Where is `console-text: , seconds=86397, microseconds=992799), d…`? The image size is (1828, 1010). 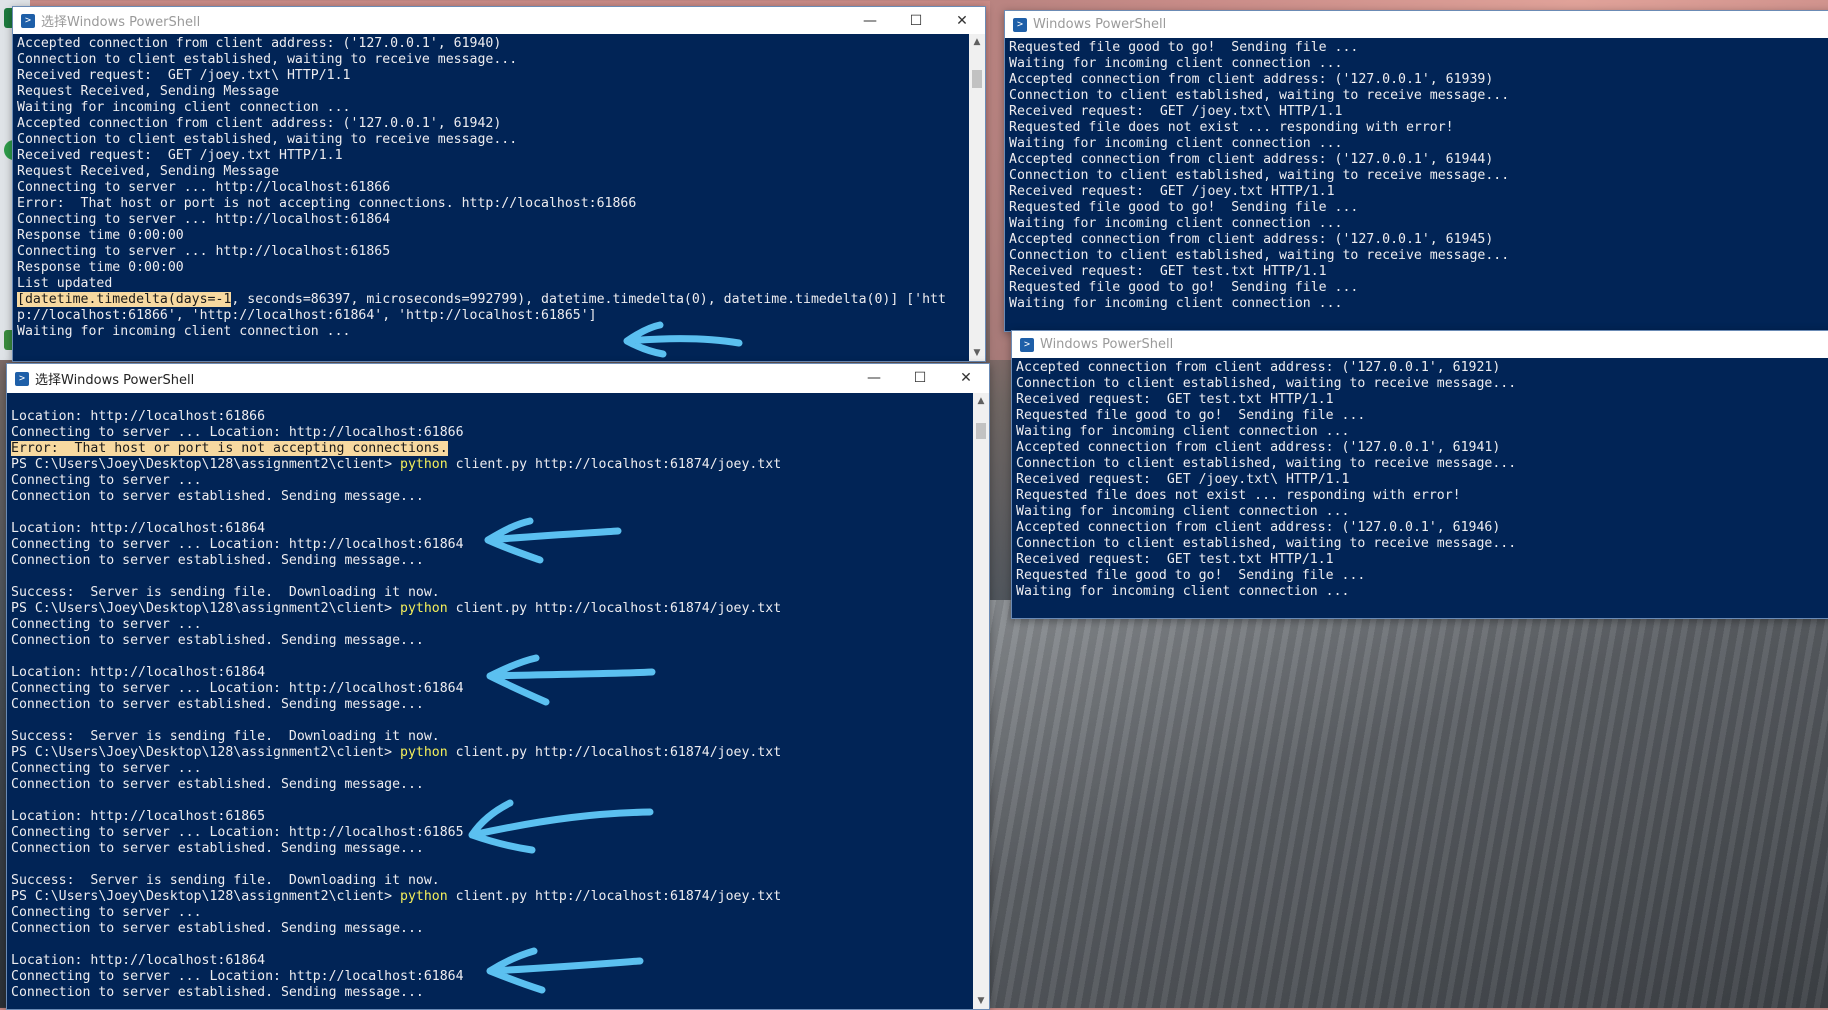 console-text: , seconds=86397, microseconds=992799), d… is located at coordinates (588, 299).